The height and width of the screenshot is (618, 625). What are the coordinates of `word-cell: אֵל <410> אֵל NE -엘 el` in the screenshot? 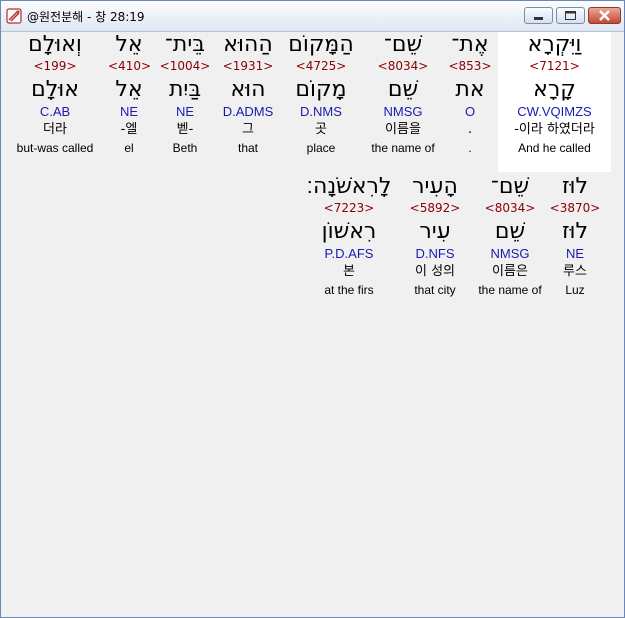 It's located at (129, 94).